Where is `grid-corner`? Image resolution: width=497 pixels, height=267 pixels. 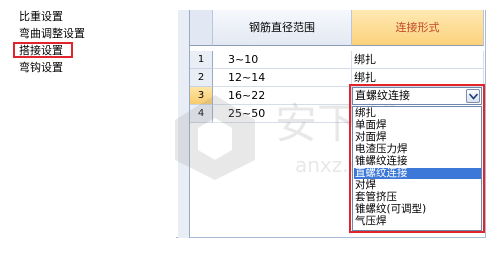
grid-corner is located at coordinates (201, 28).